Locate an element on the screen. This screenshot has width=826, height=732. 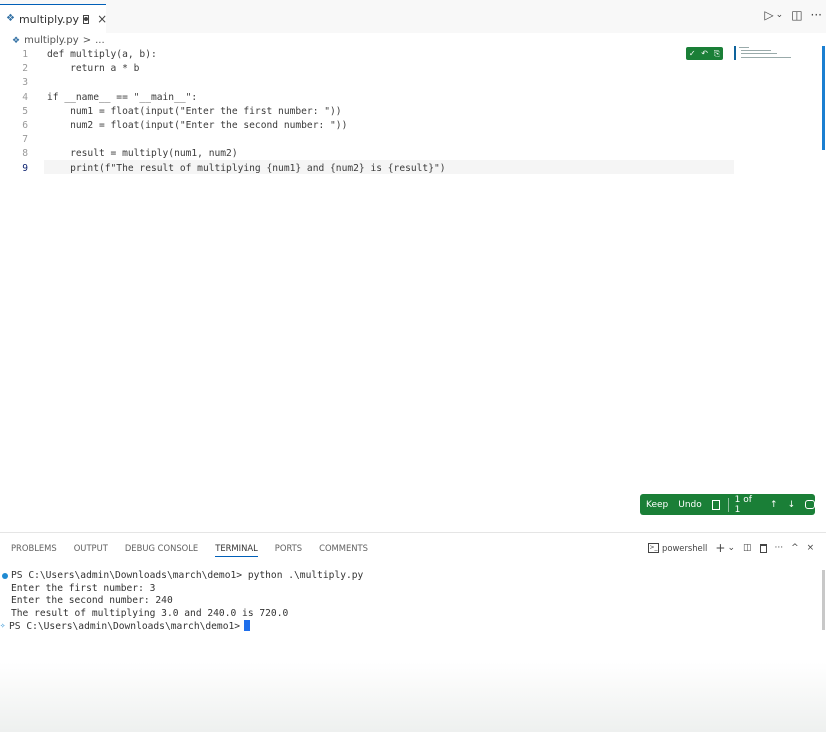
change-counter: 1 of 1 is located at coordinates (743, 504).